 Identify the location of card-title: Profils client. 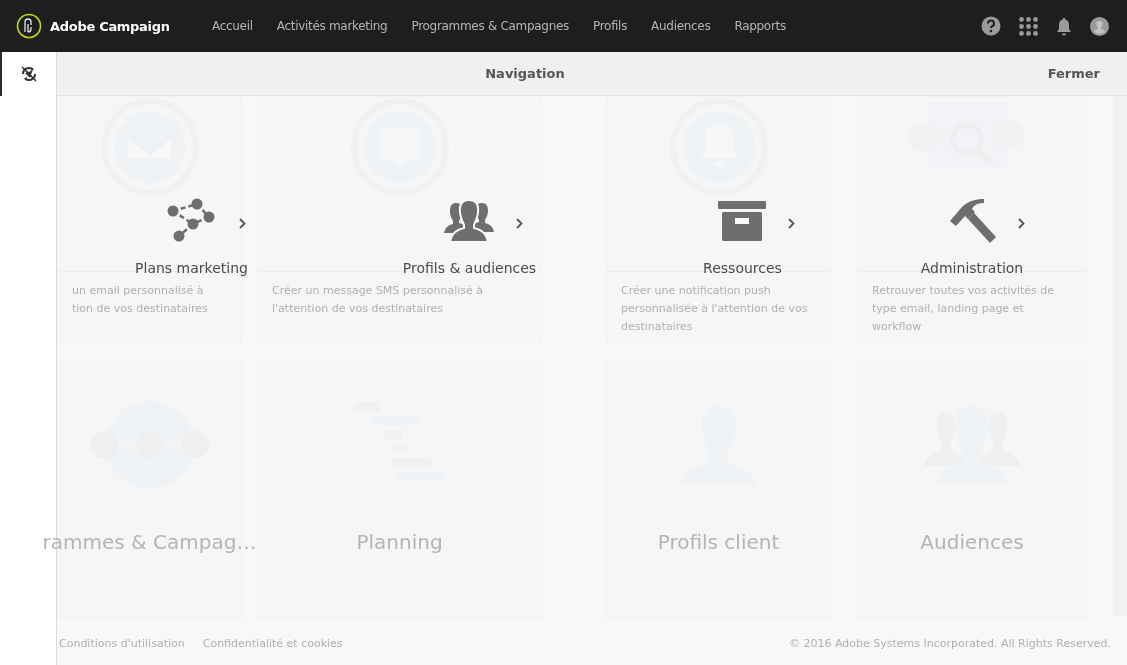
(718, 542).